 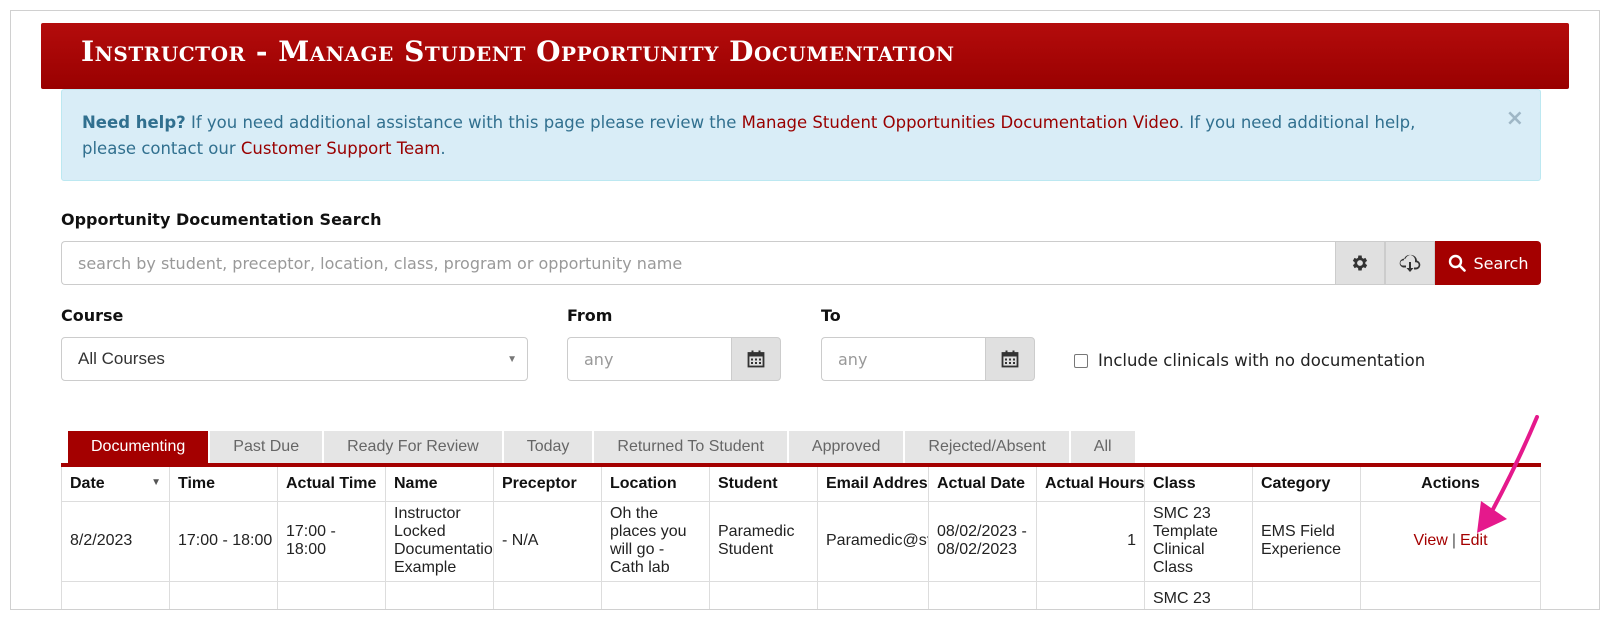 I want to click on include-clinicals-label: Include clinicals with no documentation, so click(x=1262, y=360).